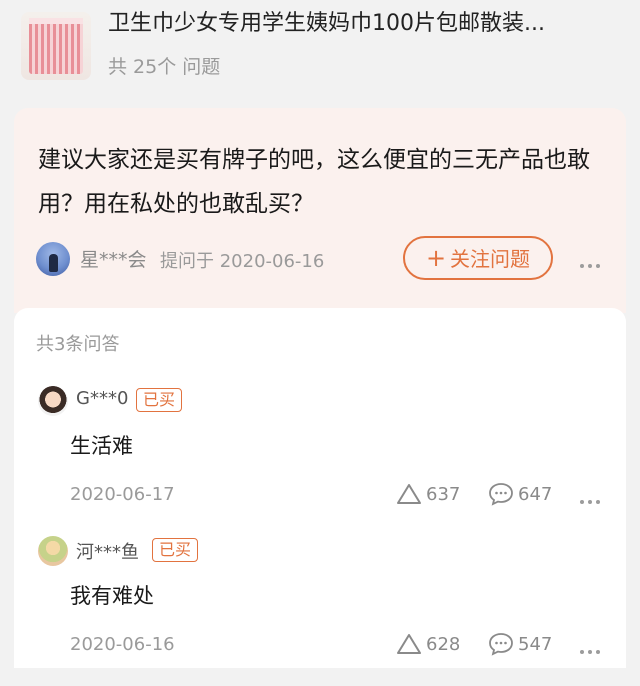  What do you see at coordinates (107, 551) in the screenshot?
I see `answer-user-name: 河***鱼` at bounding box center [107, 551].